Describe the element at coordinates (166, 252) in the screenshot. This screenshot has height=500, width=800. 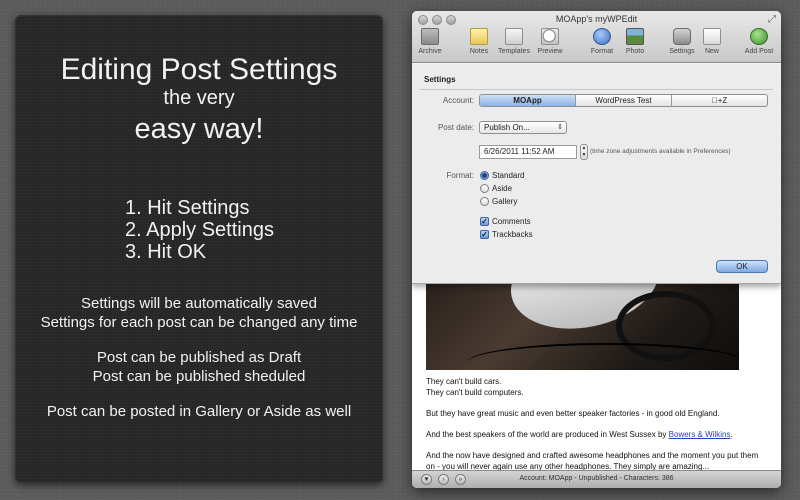
I see `step-3: 3. Hit OK` at that location.